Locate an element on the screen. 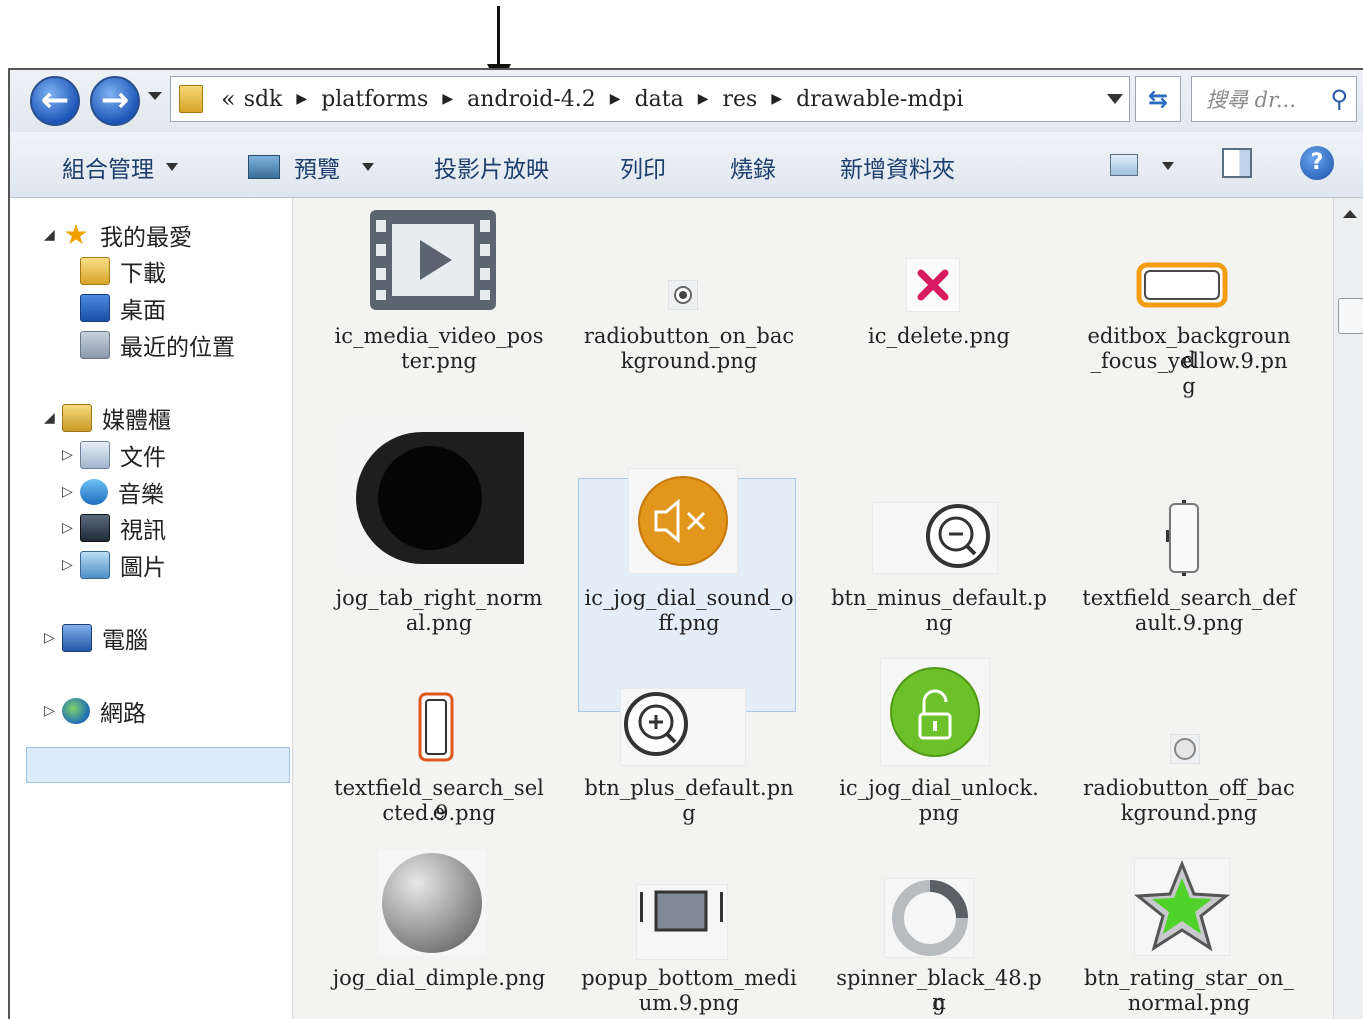 Image resolution: width=1363 pixels, height=1019 pixels. file-name-label: ff.png is located at coordinates (689, 623).